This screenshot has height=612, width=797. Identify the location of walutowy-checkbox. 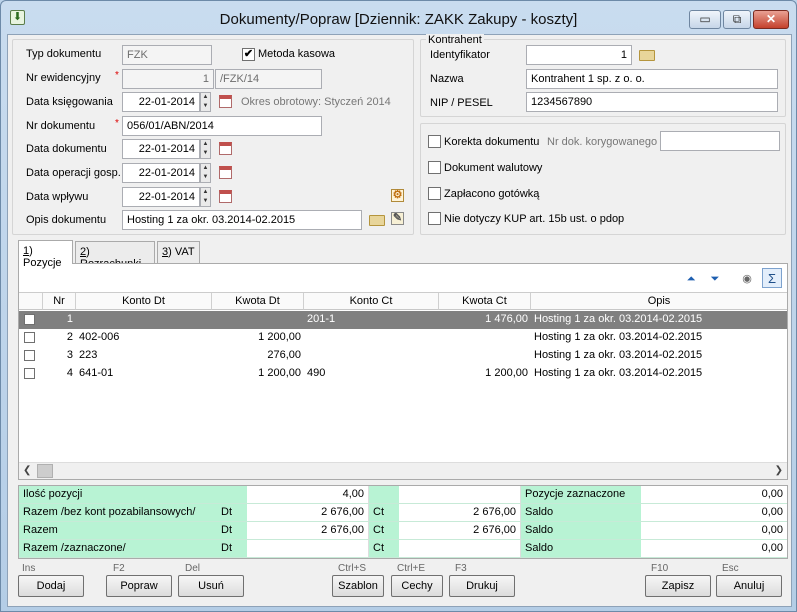
(434, 167).